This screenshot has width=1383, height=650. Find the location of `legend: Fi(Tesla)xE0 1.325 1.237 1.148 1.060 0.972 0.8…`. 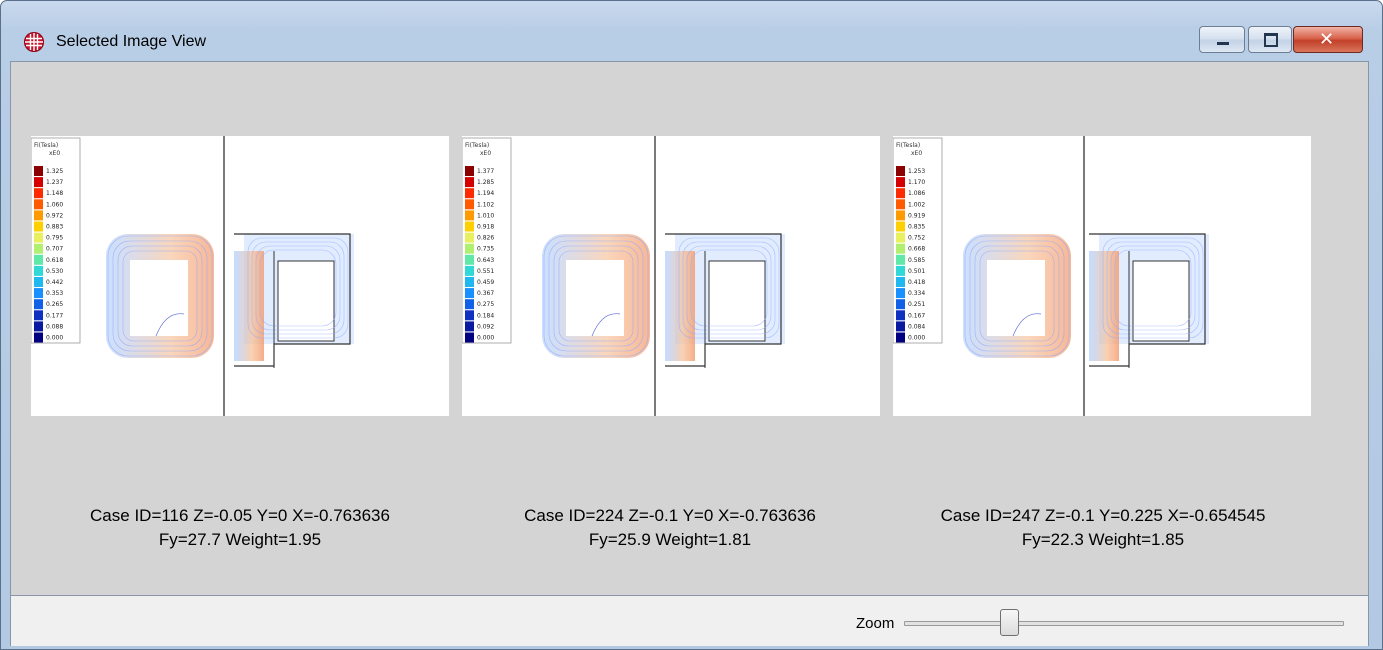

legend: Fi(Tesla)xE0 1.325 1.237 1.148 1.060 0.972 0.8… is located at coordinates (56, 240).